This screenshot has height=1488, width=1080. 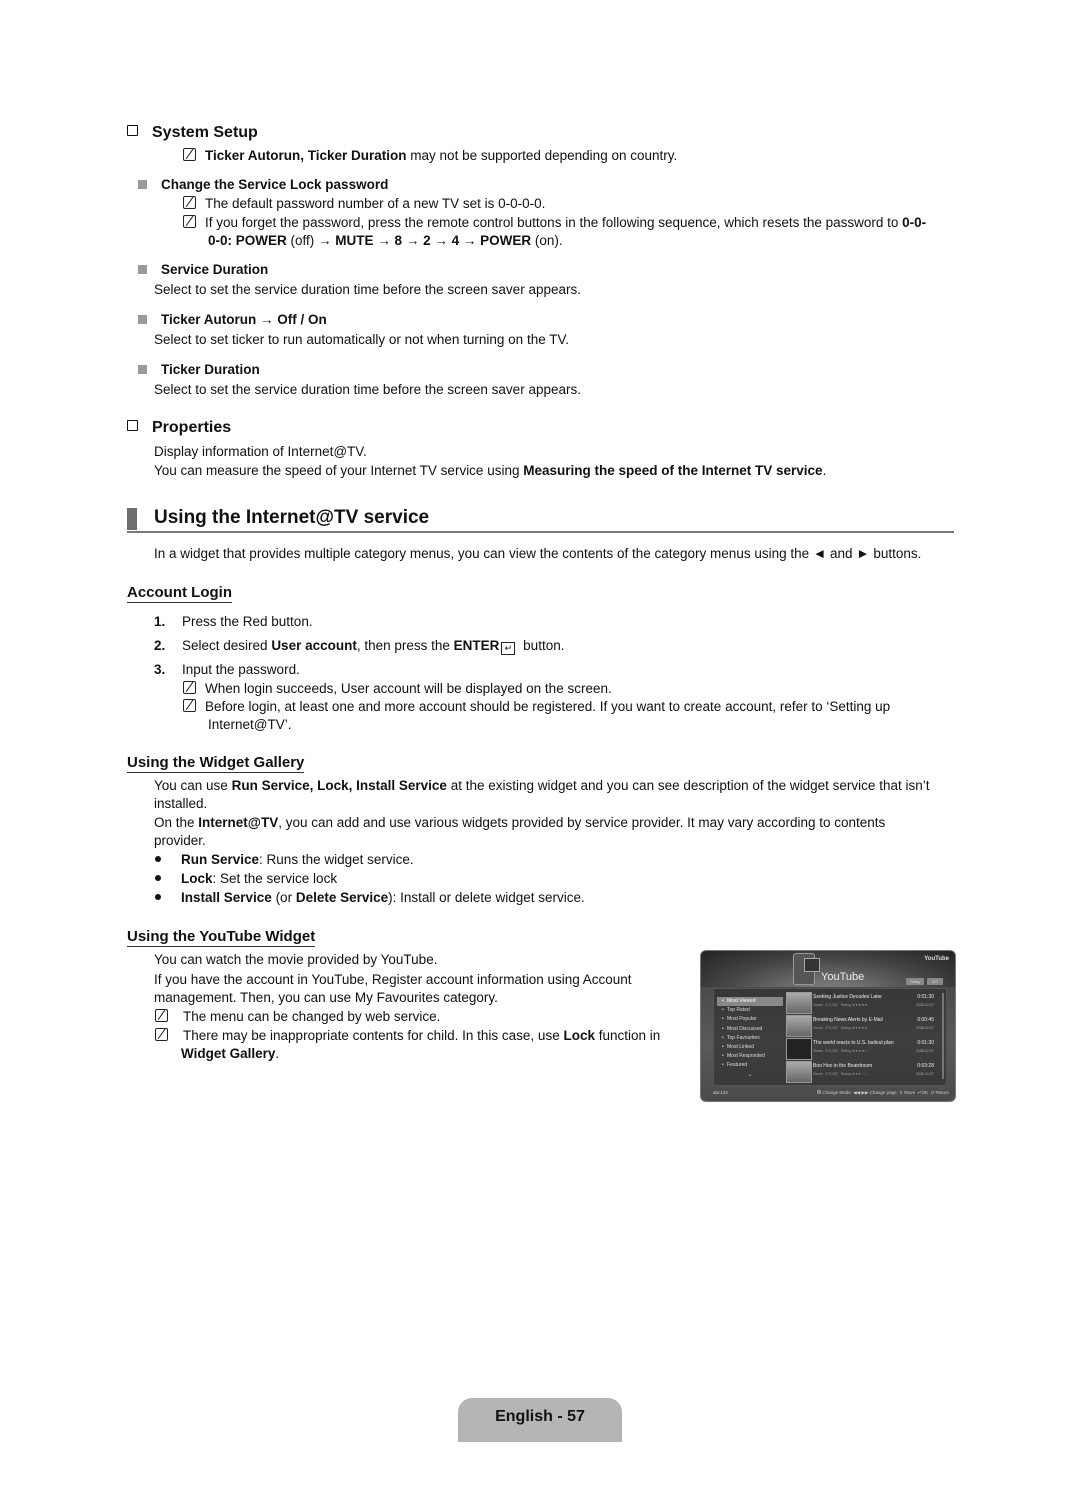 I want to click on change-password-title: Change the Service Lock password, so click(x=263, y=184).